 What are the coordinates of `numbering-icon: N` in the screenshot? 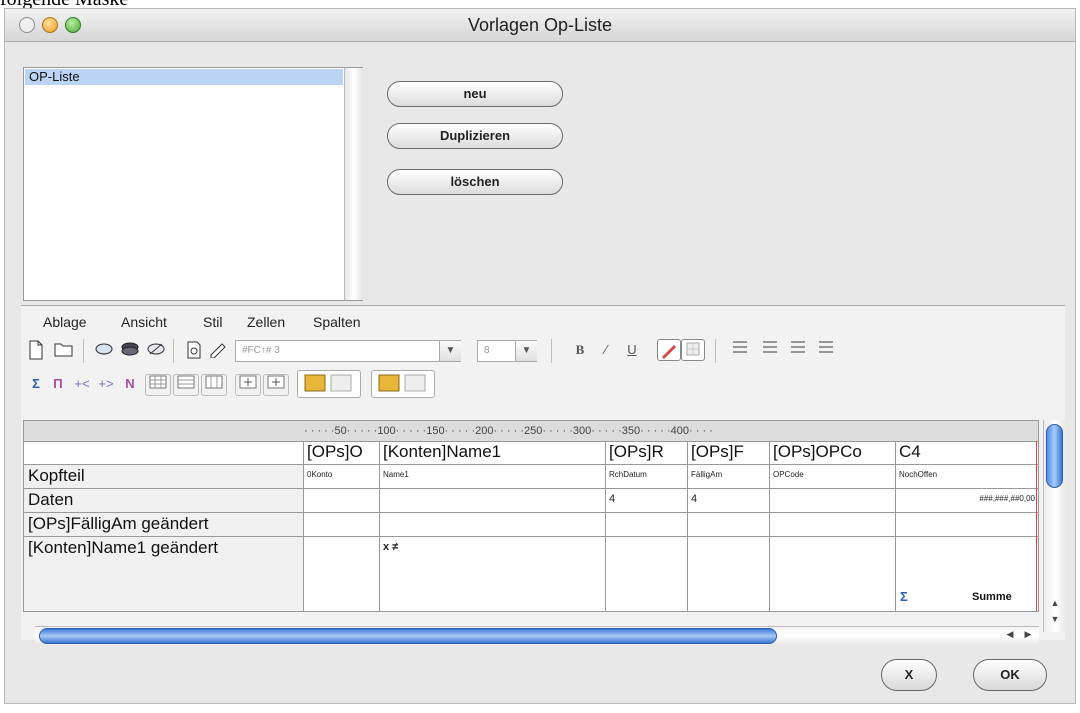 It's located at (130, 385).